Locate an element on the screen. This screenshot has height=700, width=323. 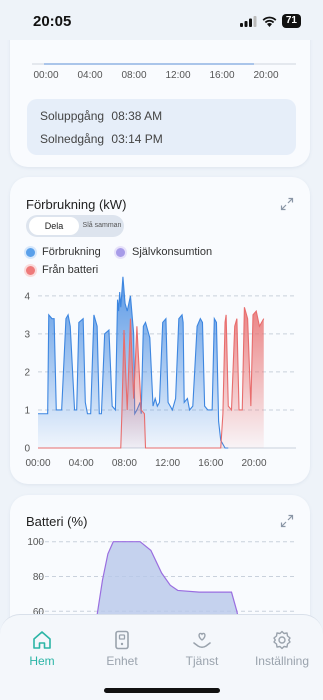
tab-label: Hem is located at coordinates (42, 661).